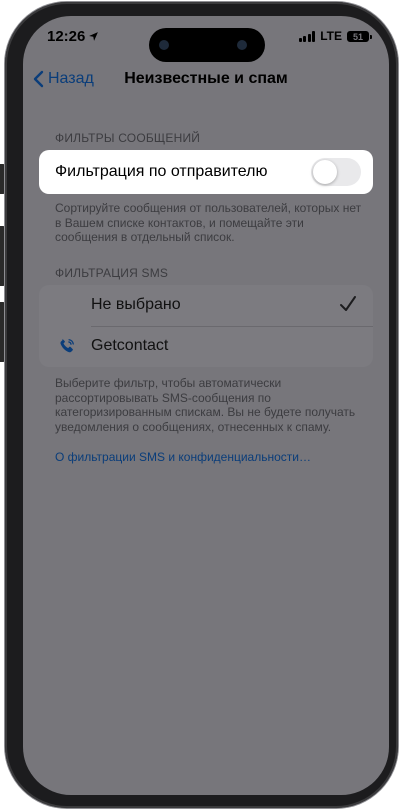 Image resolution: width=402 pixels, height=812 pixels. What do you see at coordinates (128, 138) in the screenshot?
I see `message-filters-header: ФИЛЬТРЫ СООБЩЕНИЙ` at bounding box center [128, 138].